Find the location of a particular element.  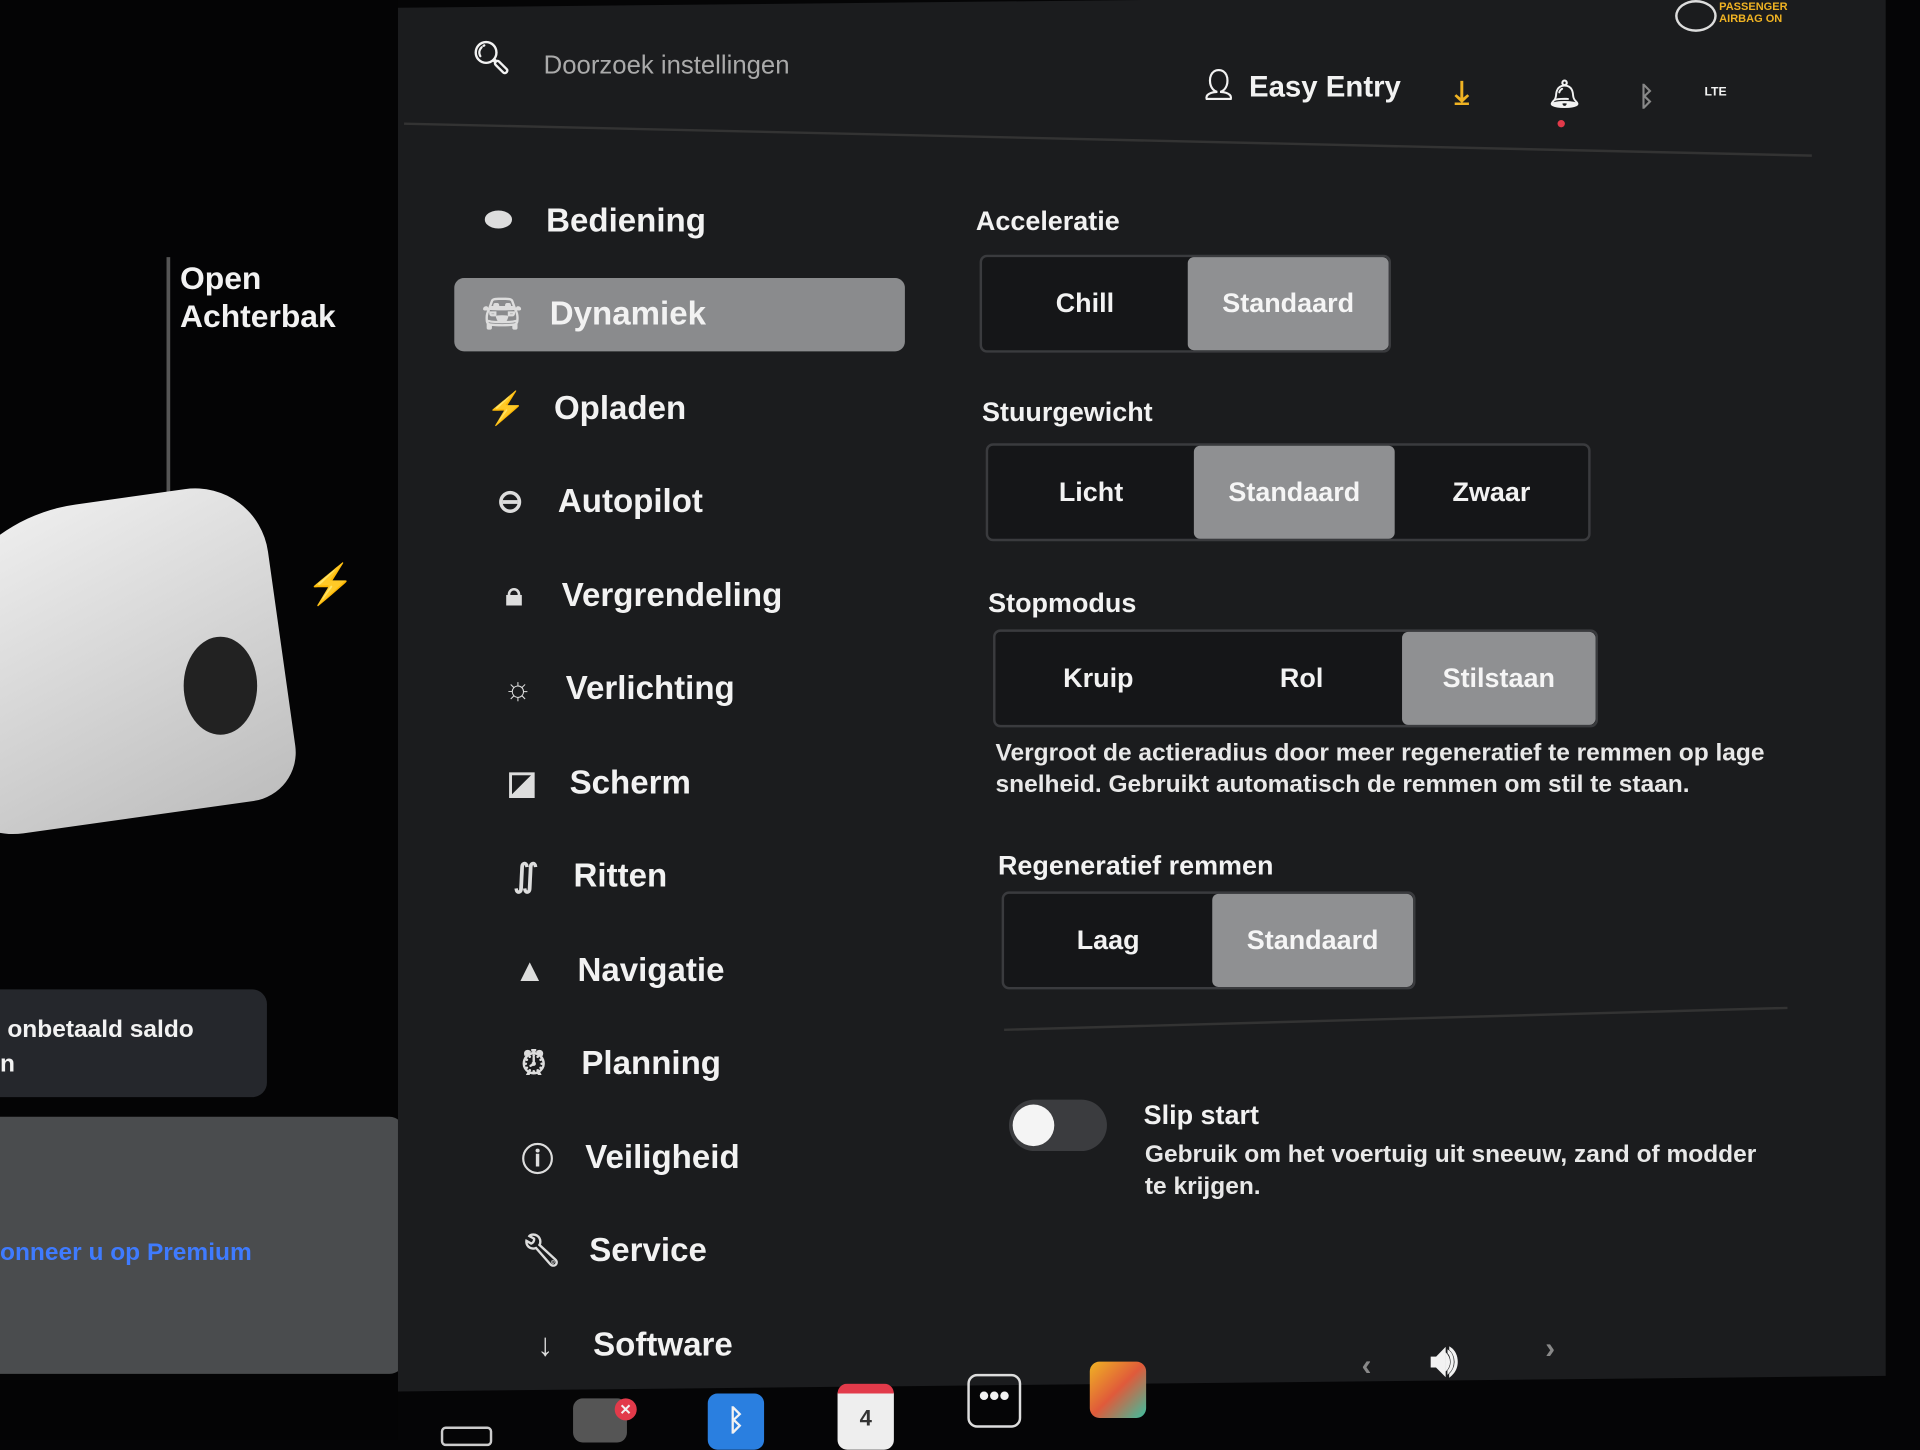

sidebar-item-label: Vergrendeling is located at coordinates (672, 594).